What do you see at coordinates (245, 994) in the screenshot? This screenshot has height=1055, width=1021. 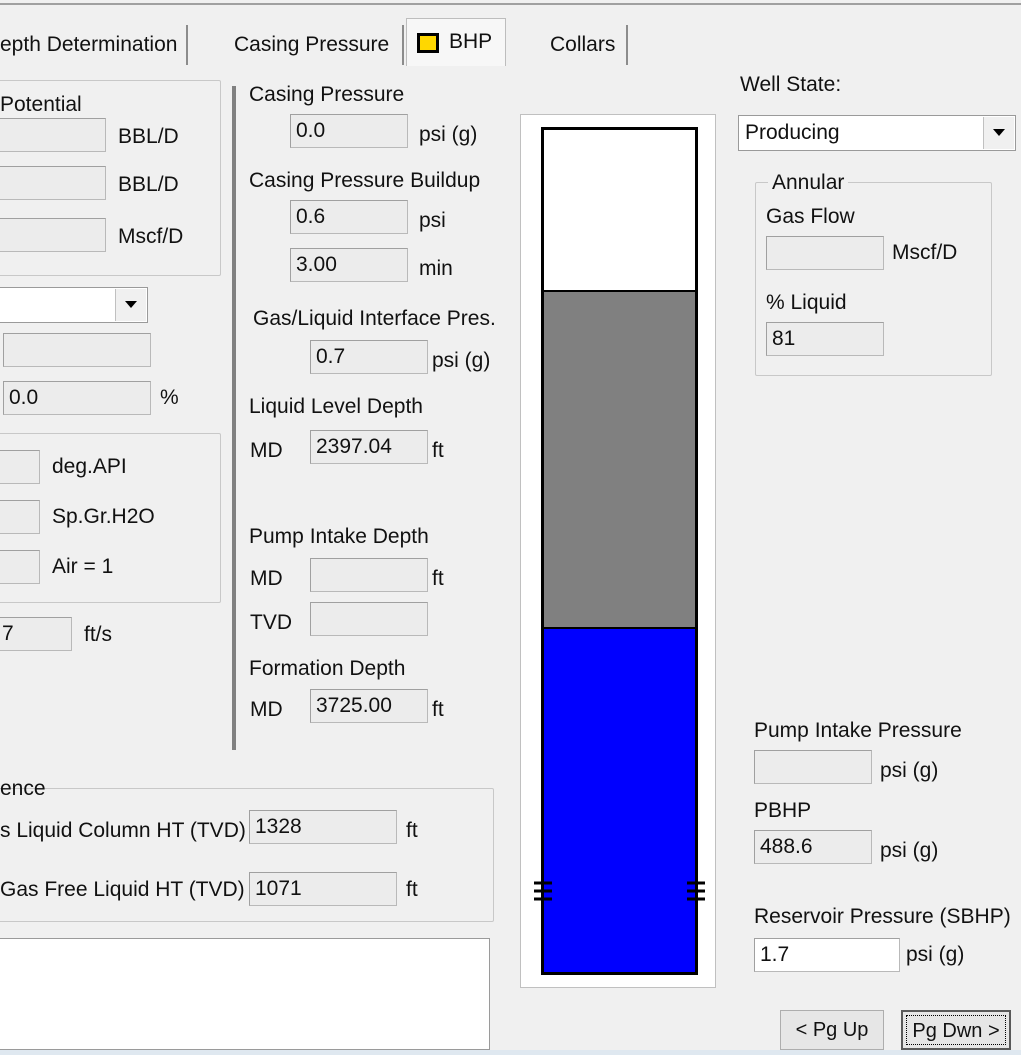 I see `comments-textarea` at bounding box center [245, 994].